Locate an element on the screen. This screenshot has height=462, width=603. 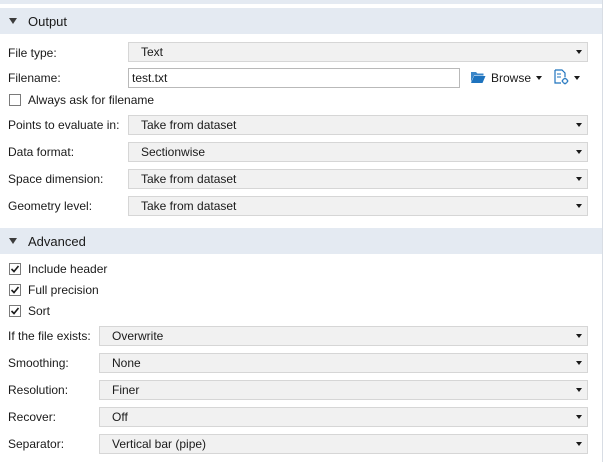
browse-button: Browse is located at coordinates (506, 78).